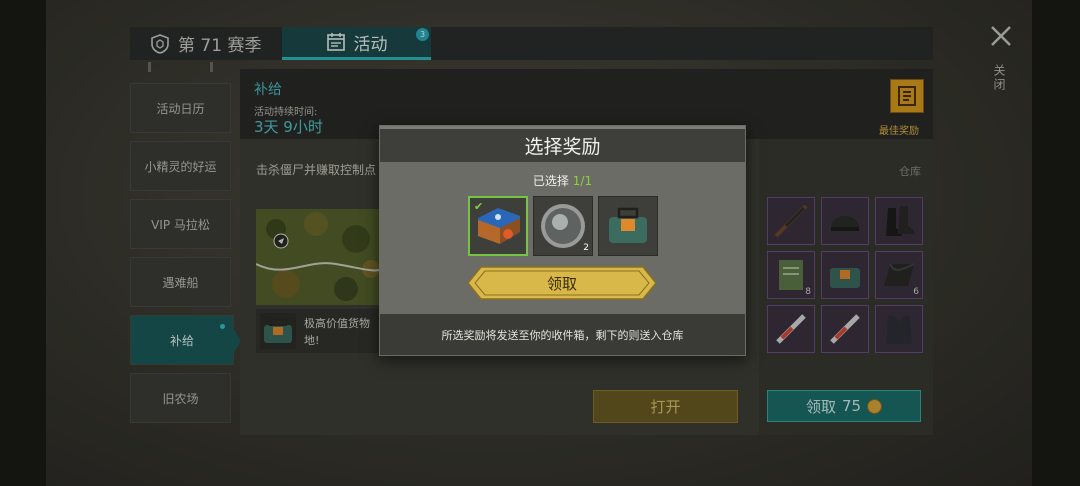 Image resolution: width=1080 pixels, height=486 pixels. I want to click on reward-option, so click(628, 226).